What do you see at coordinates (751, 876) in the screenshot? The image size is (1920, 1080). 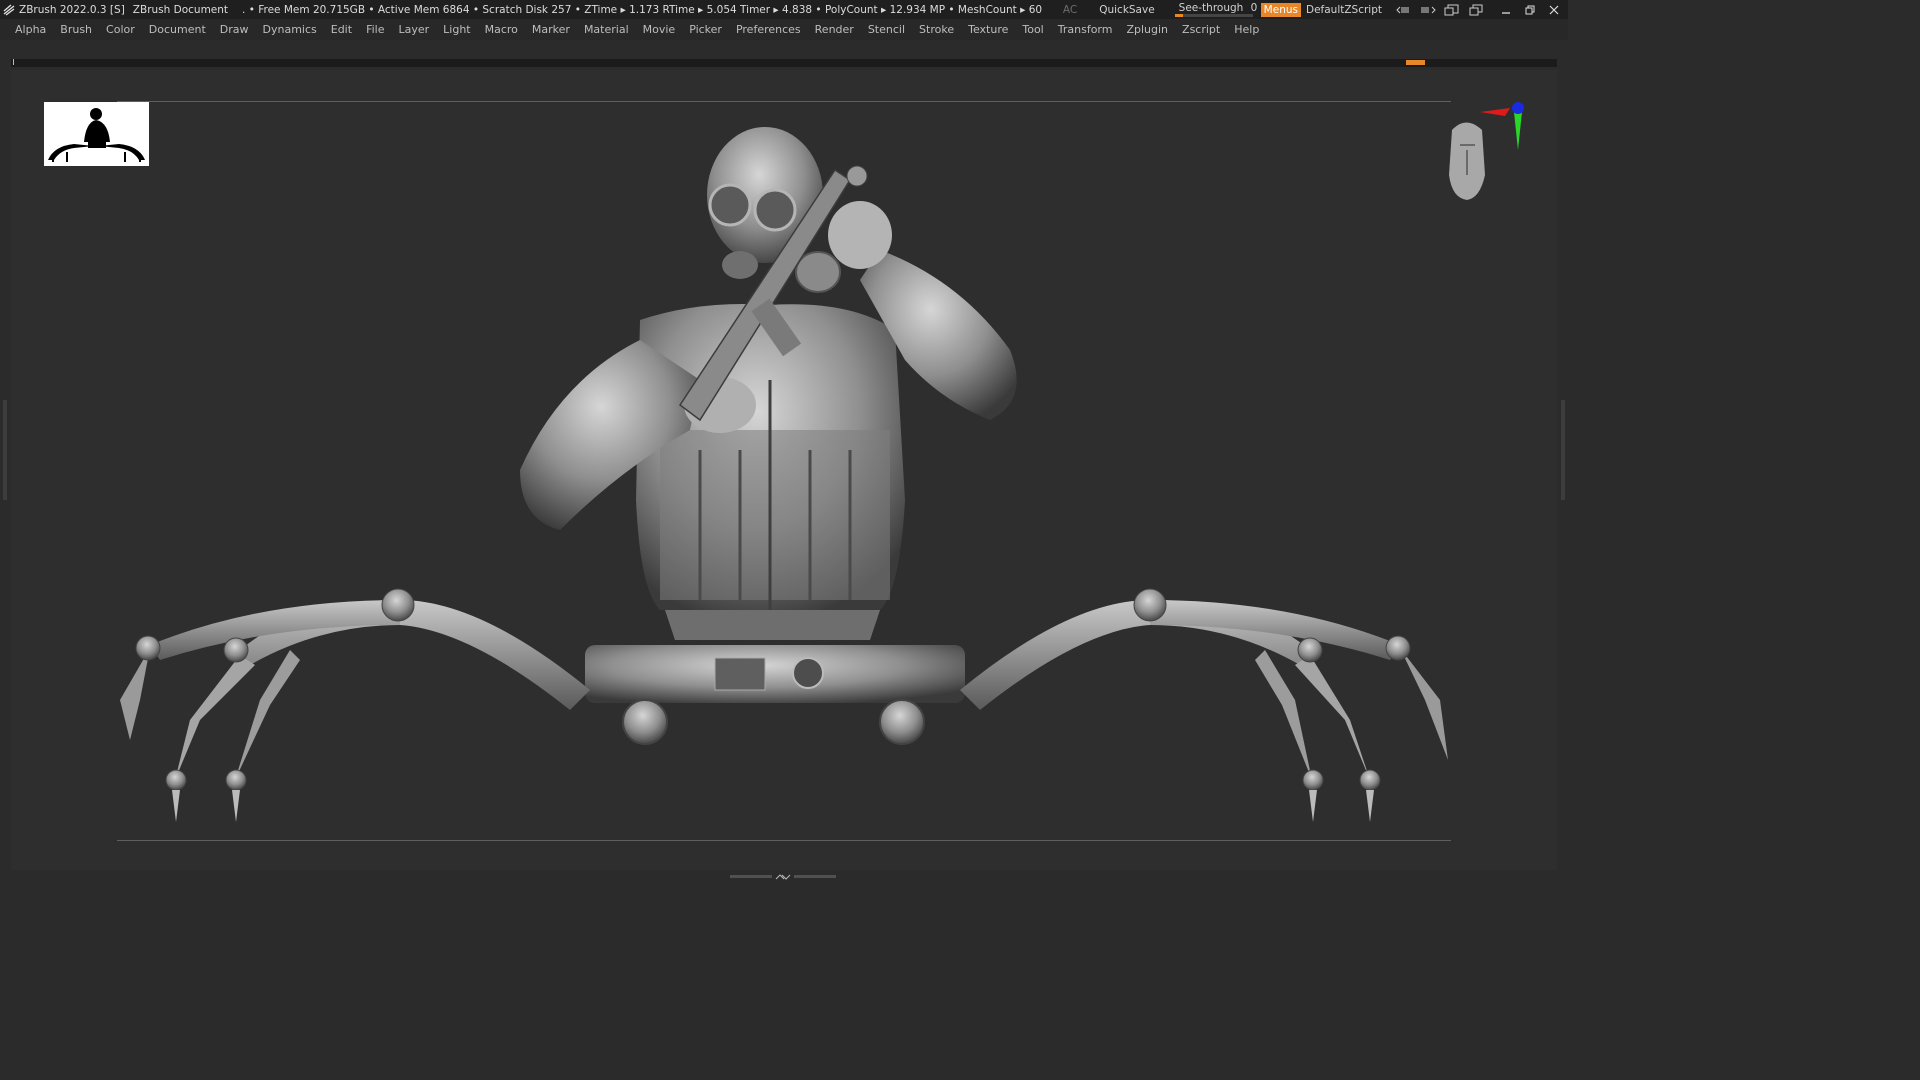 I see `bottom-grip-left` at bounding box center [751, 876].